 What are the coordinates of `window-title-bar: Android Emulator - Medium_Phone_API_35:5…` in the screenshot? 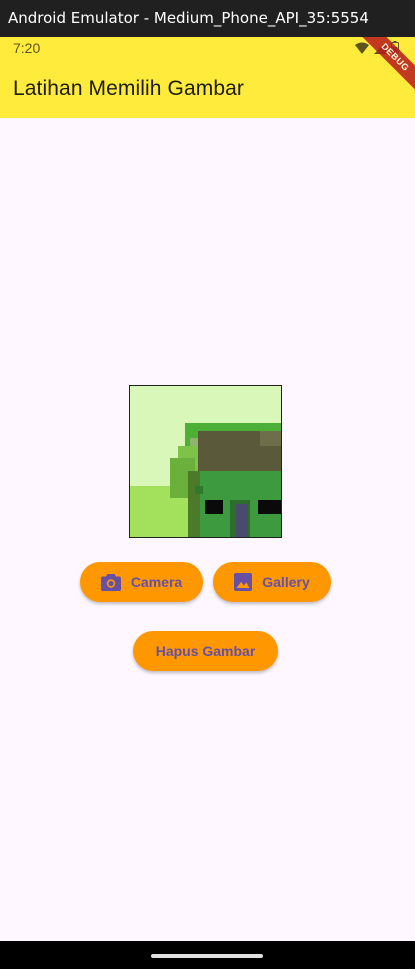 It's located at (207, 18).